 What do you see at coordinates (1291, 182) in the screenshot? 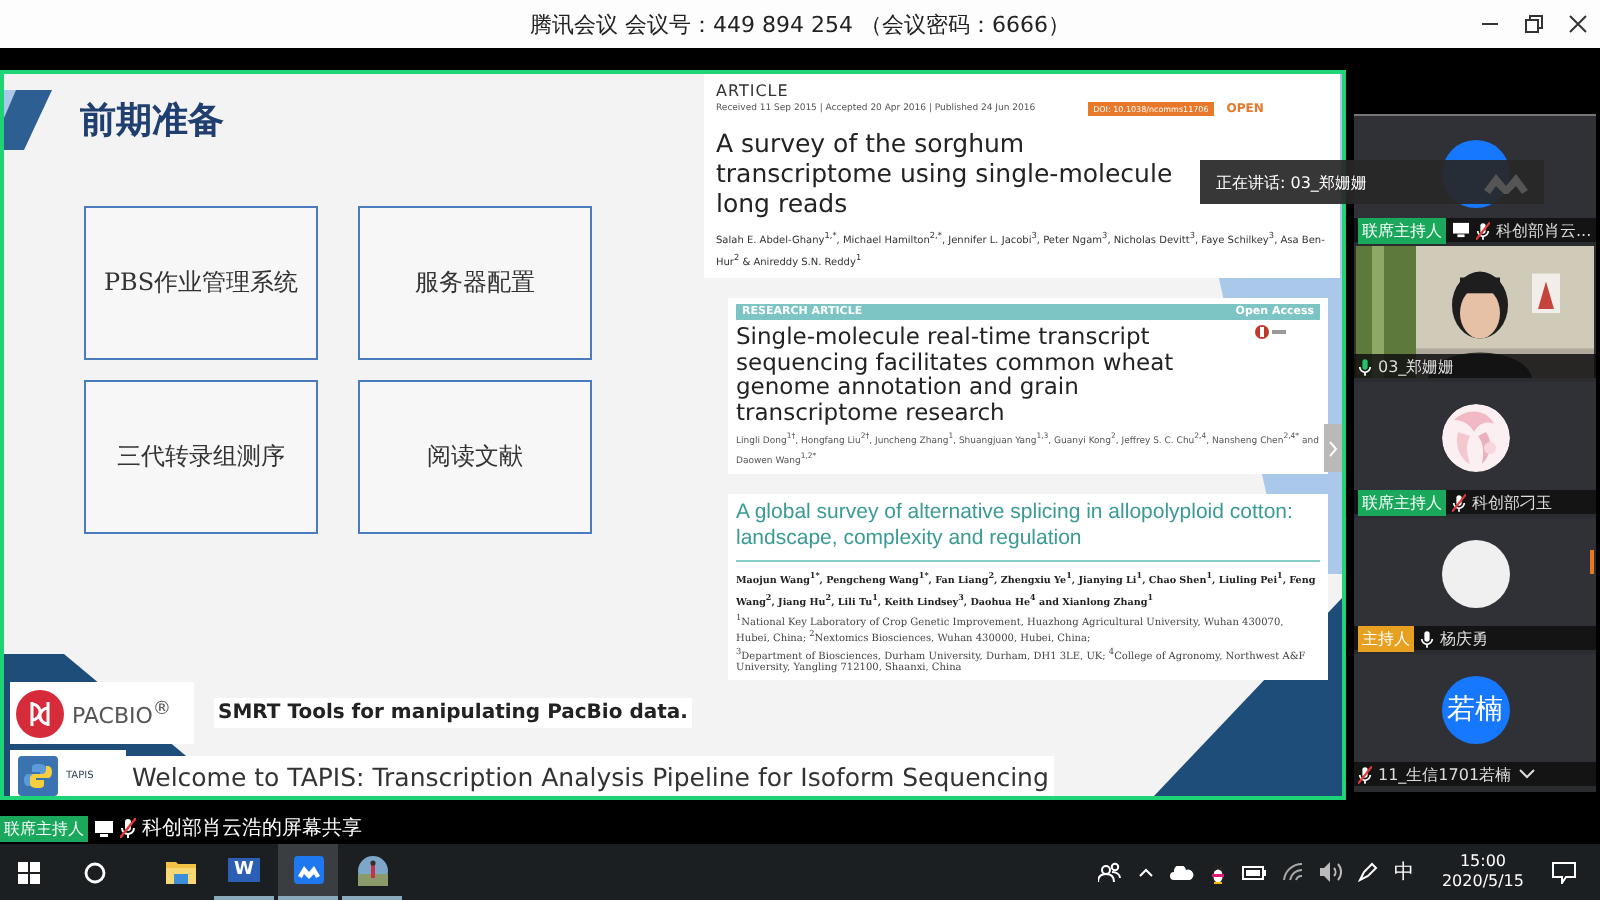
I see `speaking-label: 正在讲话: 03_郑姗姗` at bounding box center [1291, 182].